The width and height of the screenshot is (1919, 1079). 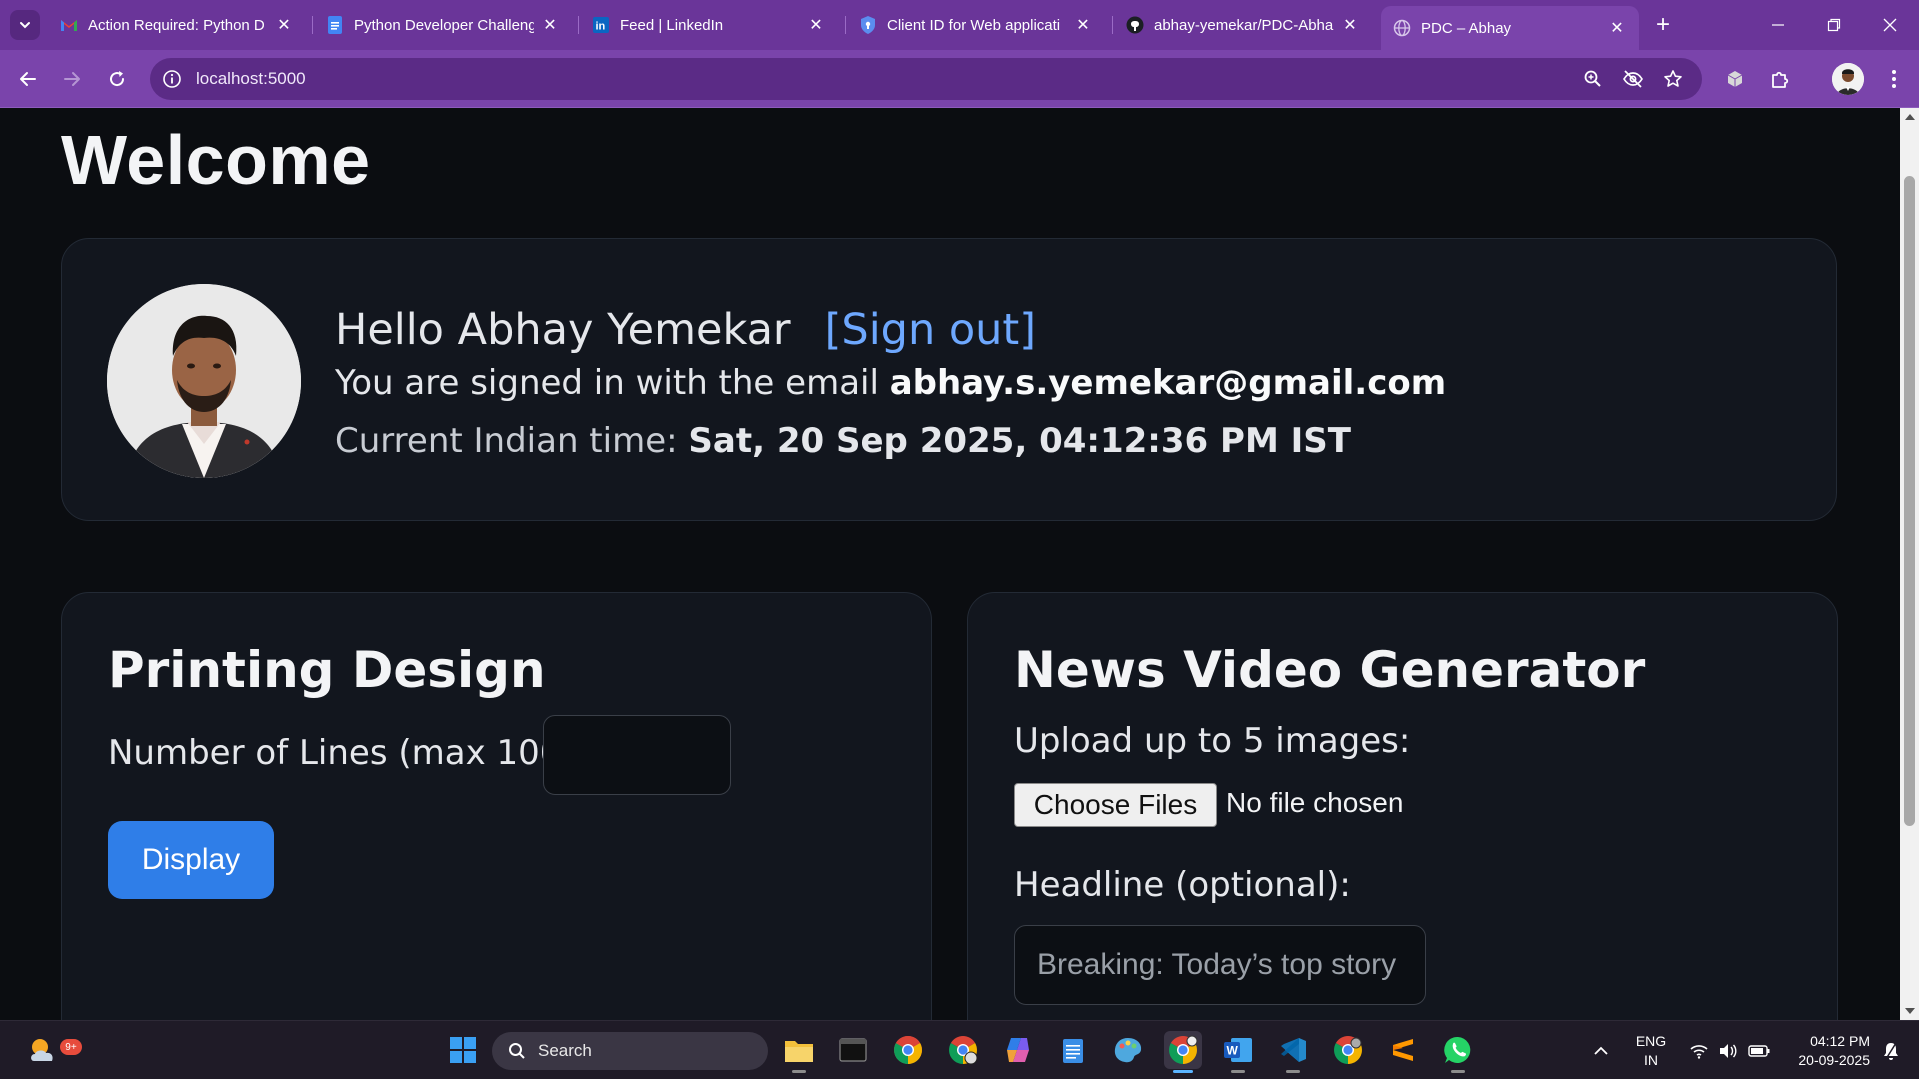 What do you see at coordinates (1402, 28) in the screenshot?
I see `globe-icon` at bounding box center [1402, 28].